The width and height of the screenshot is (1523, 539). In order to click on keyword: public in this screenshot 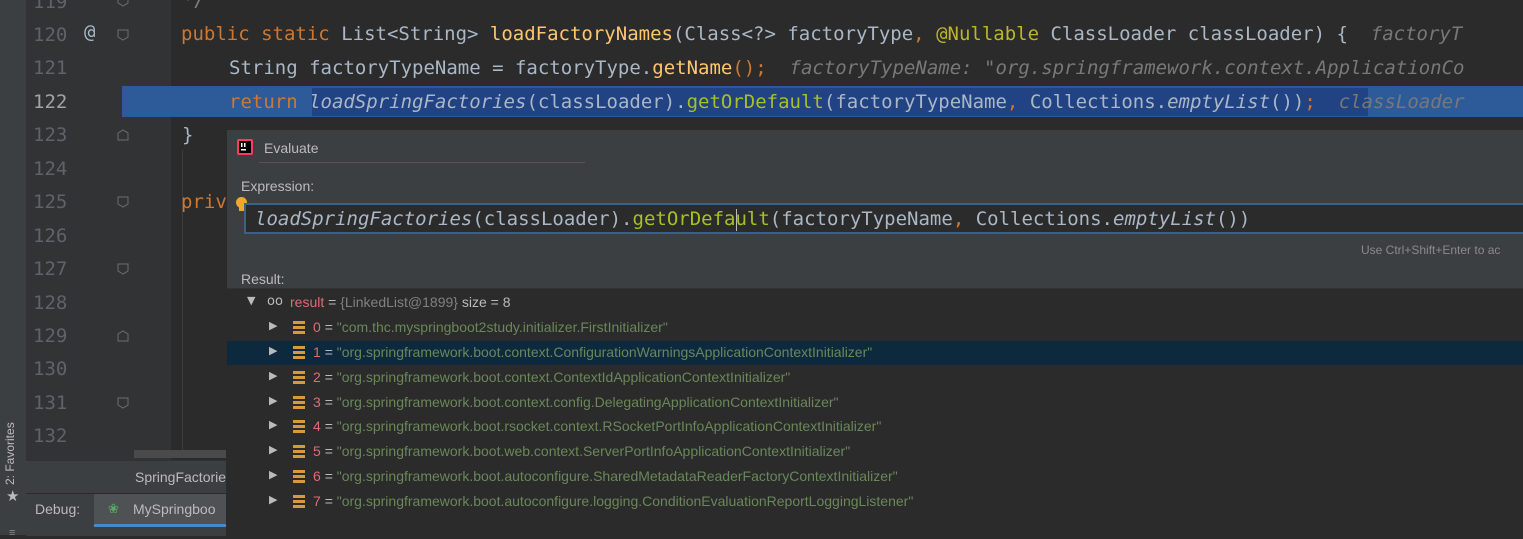, I will do `click(215, 34)`.